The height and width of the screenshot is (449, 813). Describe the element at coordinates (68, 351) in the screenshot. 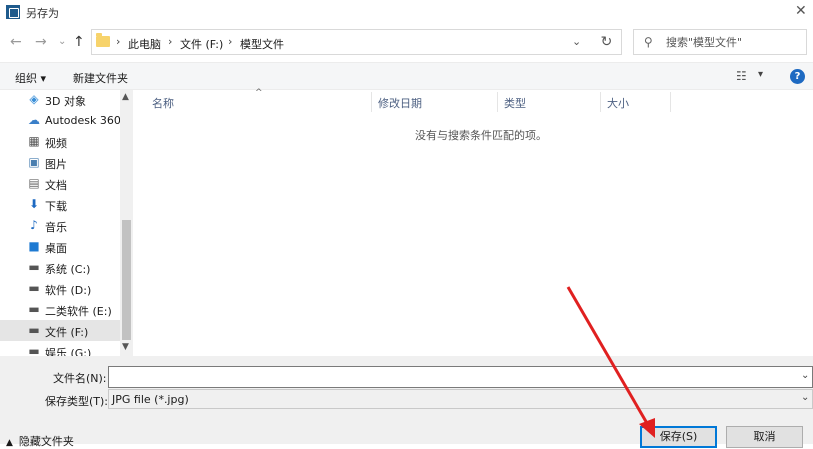

I see `sidebar-item-label: 娱乐 (G:)` at that location.